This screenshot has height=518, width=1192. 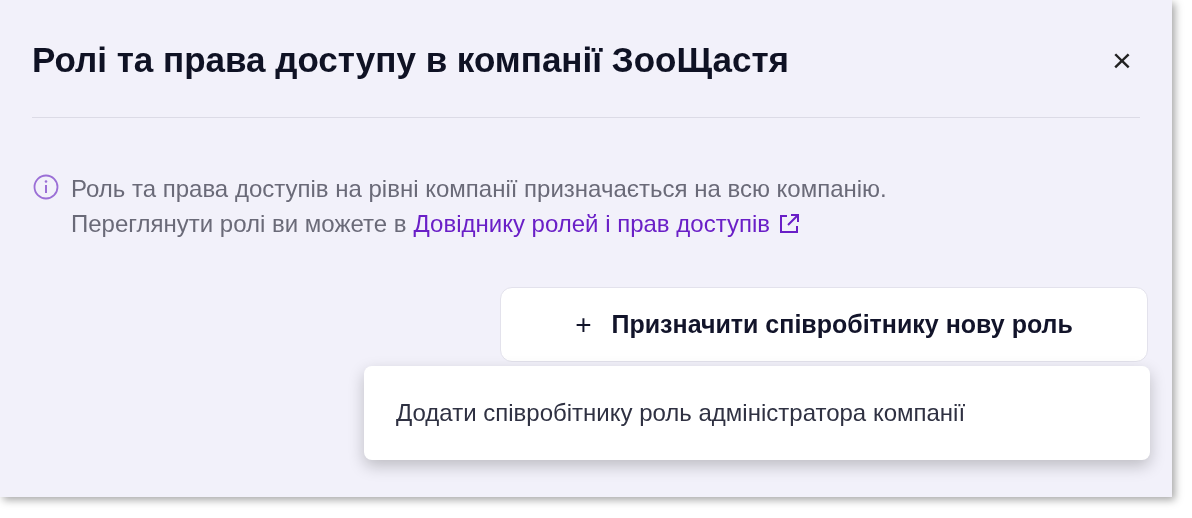 What do you see at coordinates (583, 324) in the screenshot?
I see `plus-icon: +` at bounding box center [583, 324].